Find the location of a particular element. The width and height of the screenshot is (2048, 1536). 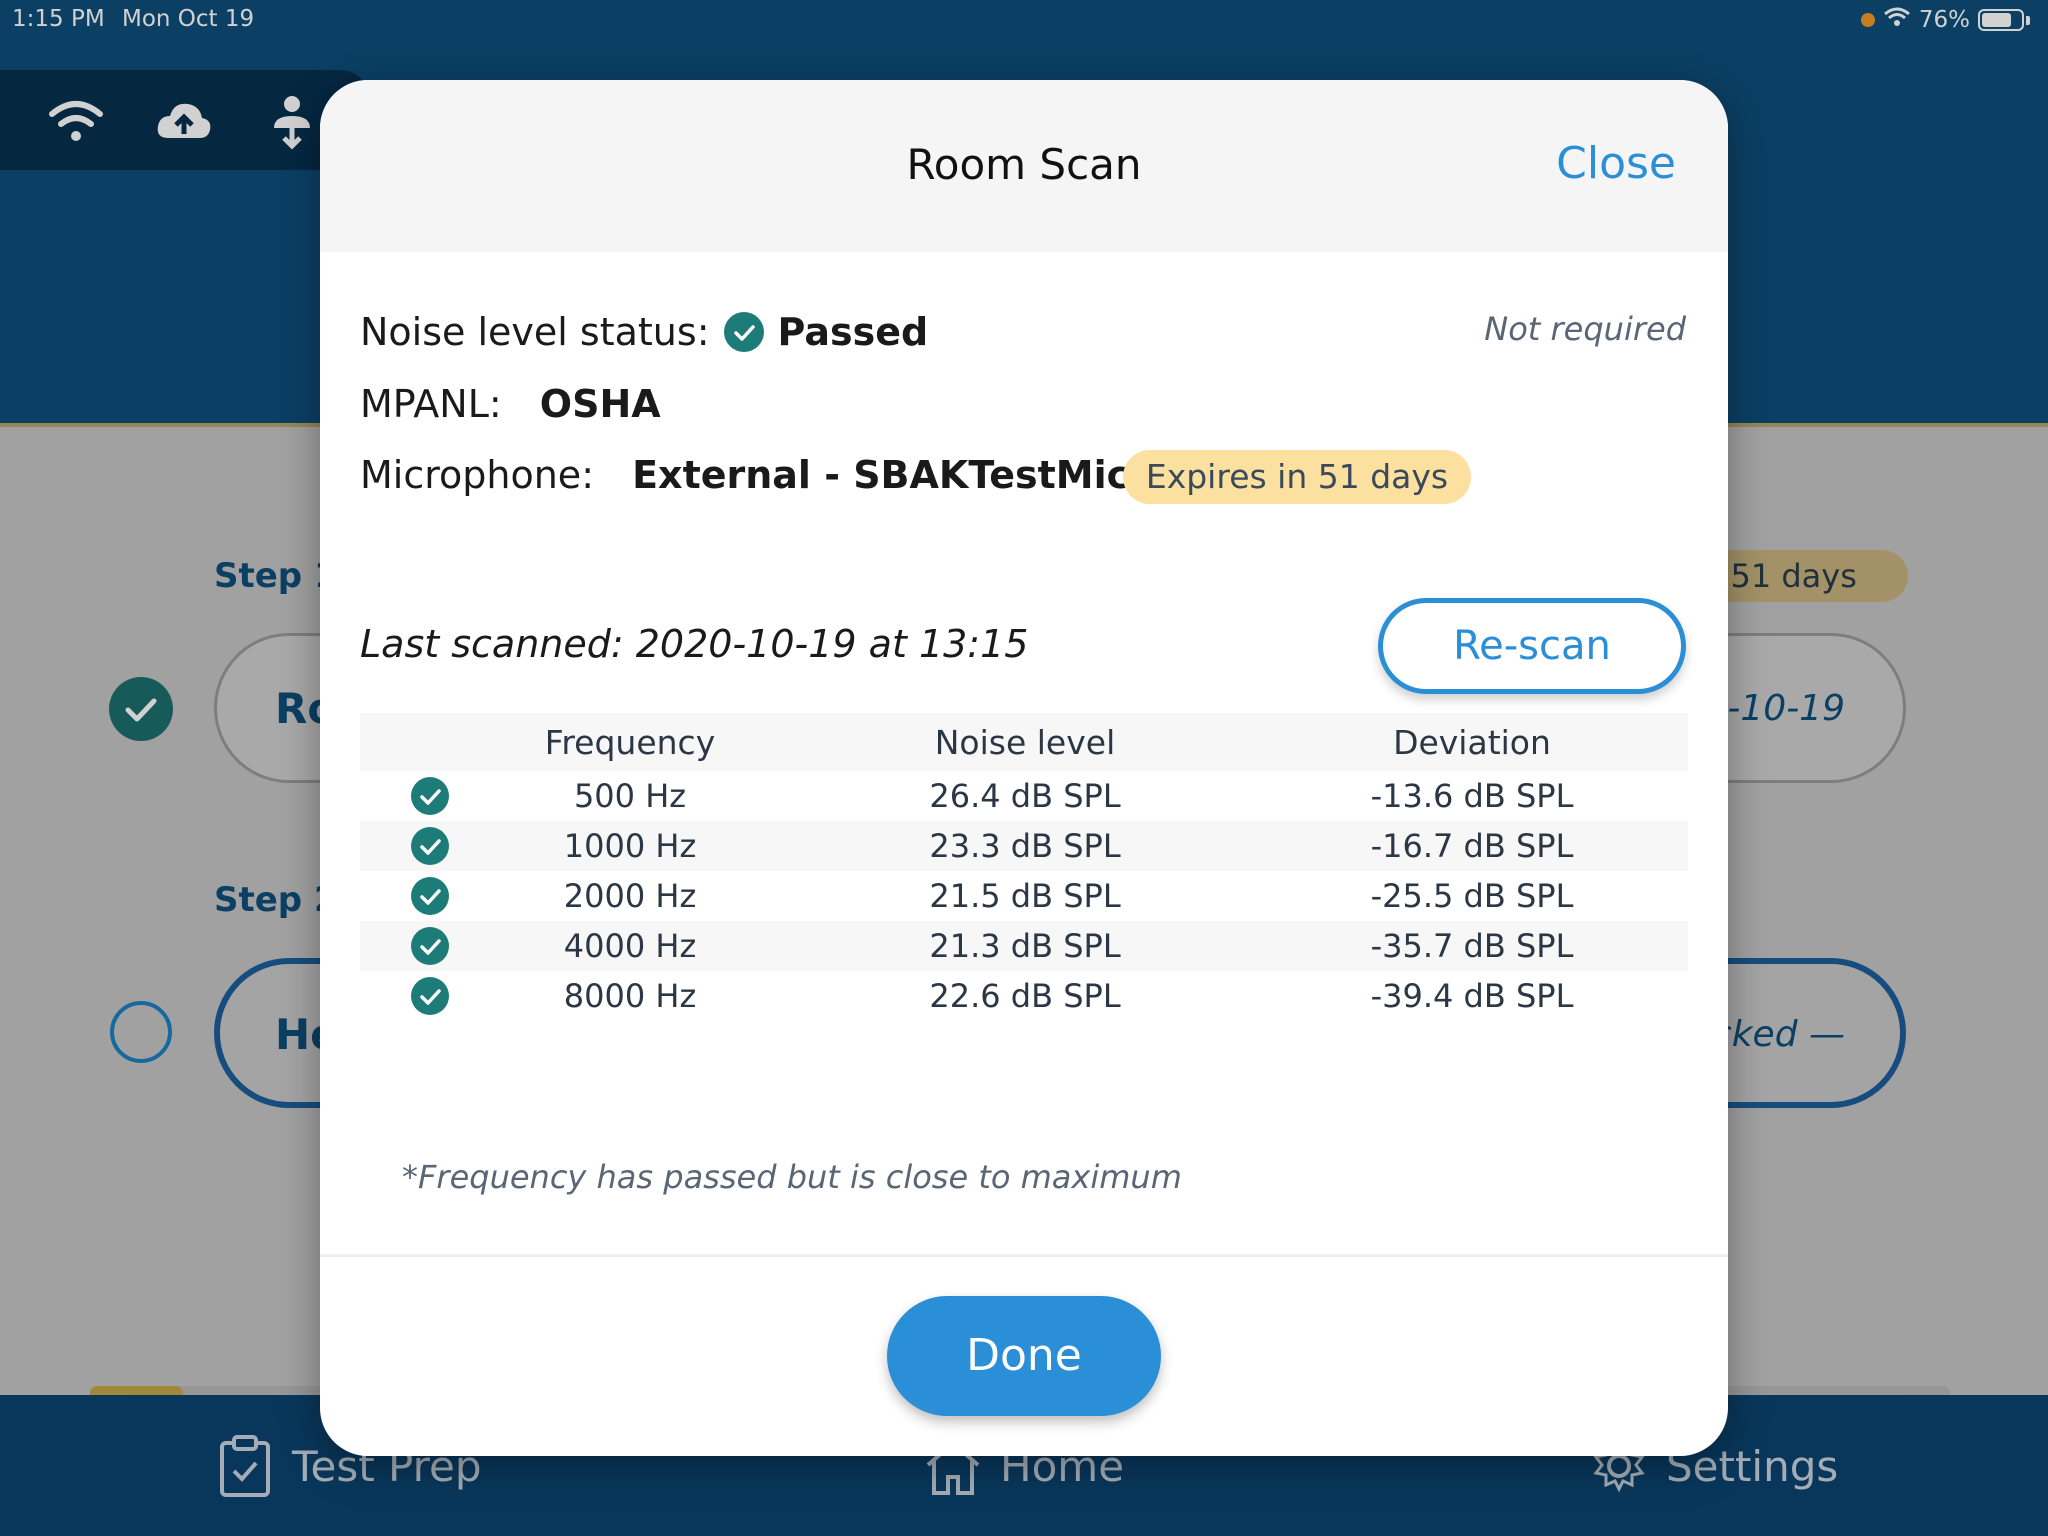

noise-level-cell: 23.3 dB SPL is located at coordinates (1025, 846).